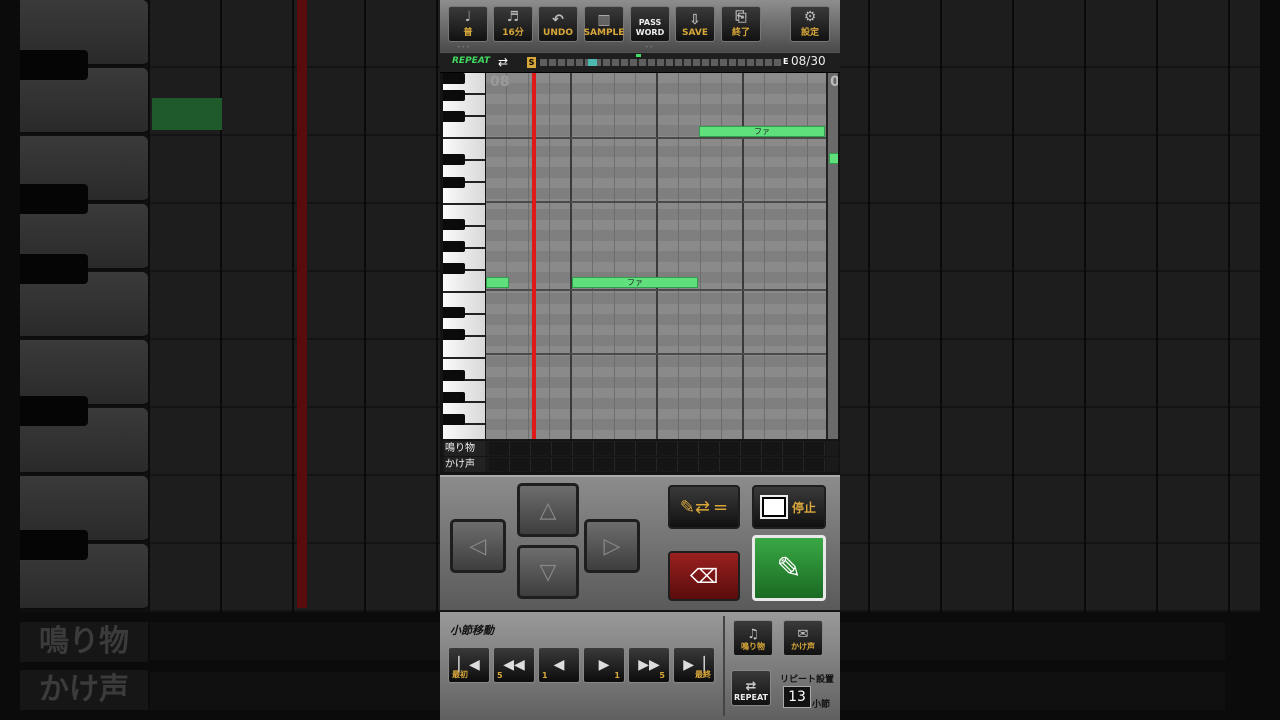 Image resolution: width=1280 pixels, height=720 pixels. Describe the element at coordinates (740, 33) in the screenshot. I see `button-label: 終了` at that location.